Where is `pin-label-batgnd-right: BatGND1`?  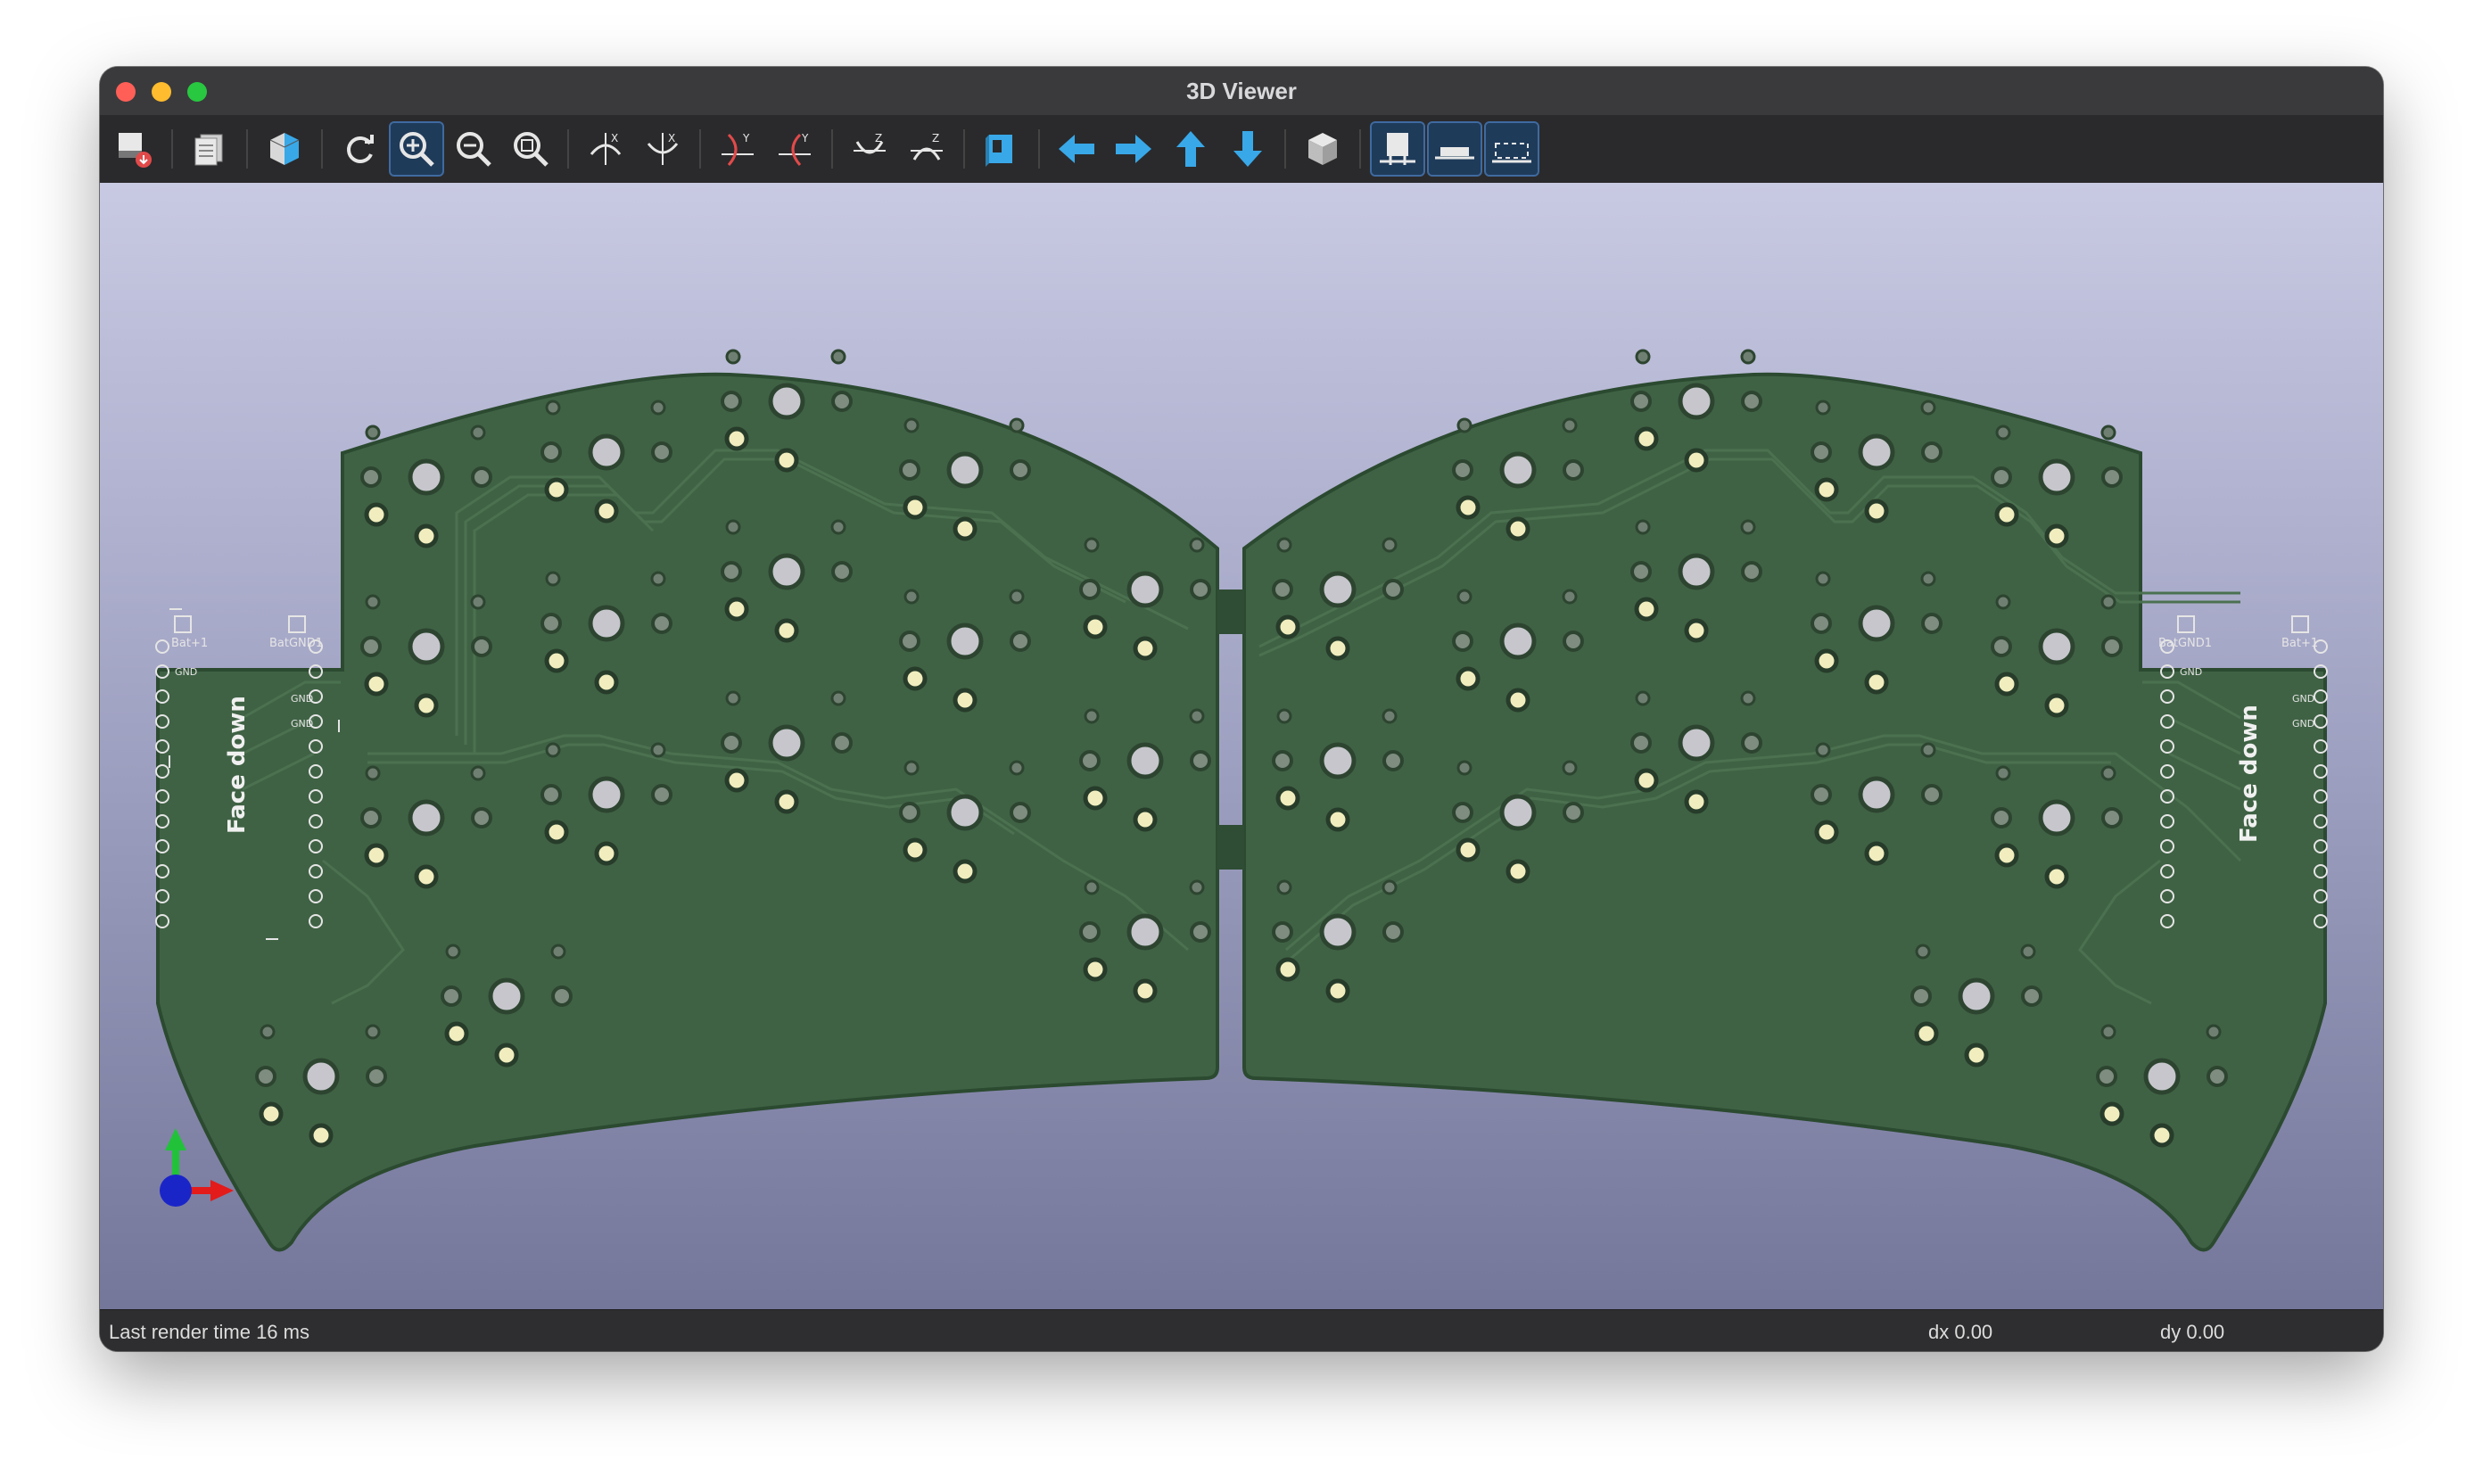
pin-label-batgnd-right: BatGND1 is located at coordinates (2185, 643).